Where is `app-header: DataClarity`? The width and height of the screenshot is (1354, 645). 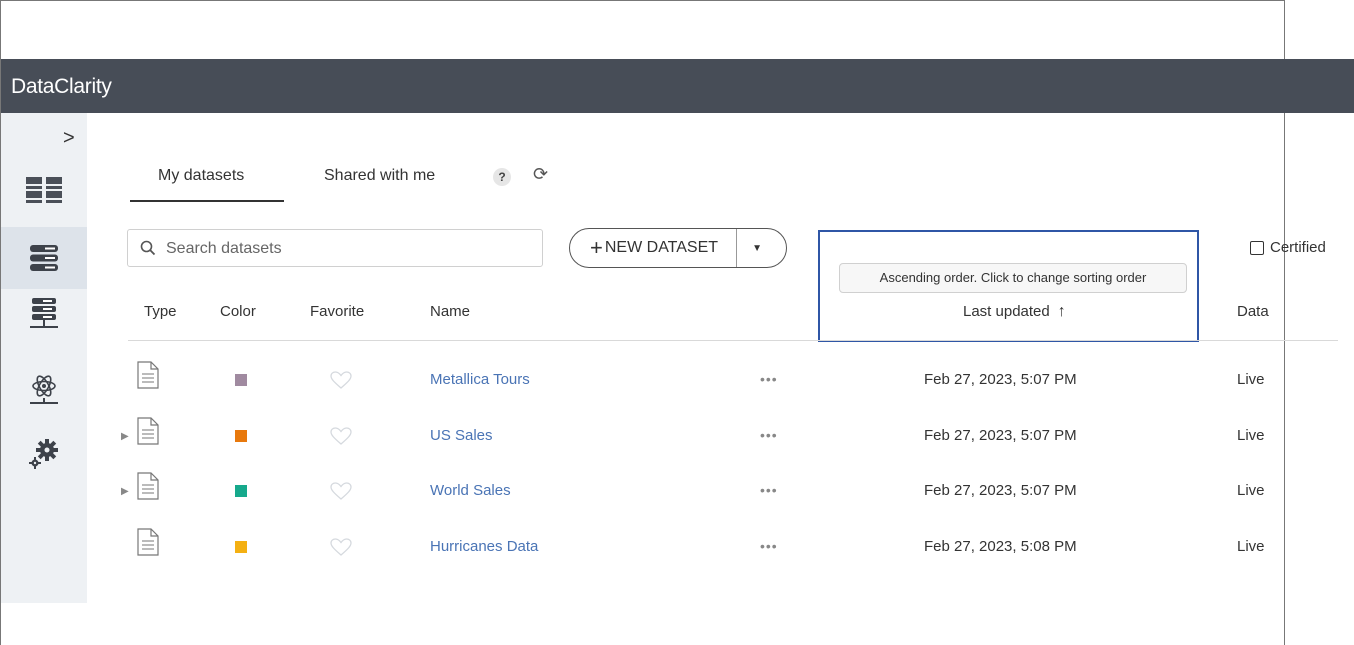
app-header: DataClarity is located at coordinates (677, 86).